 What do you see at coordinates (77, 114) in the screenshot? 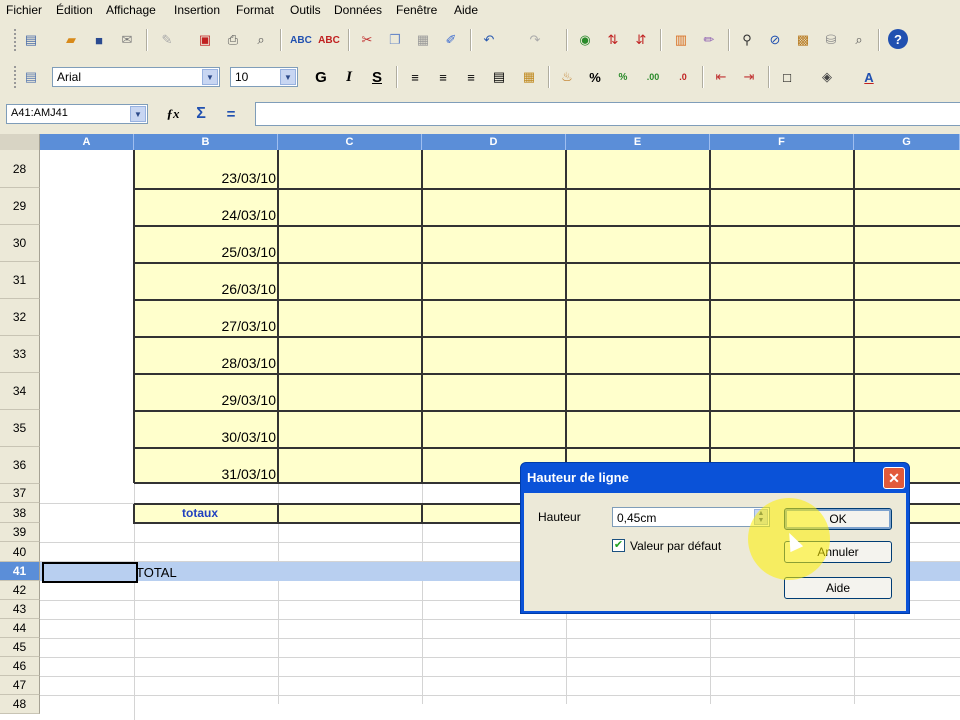
I see `name-box: A41:AMJ41 ▼` at bounding box center [77, 114].